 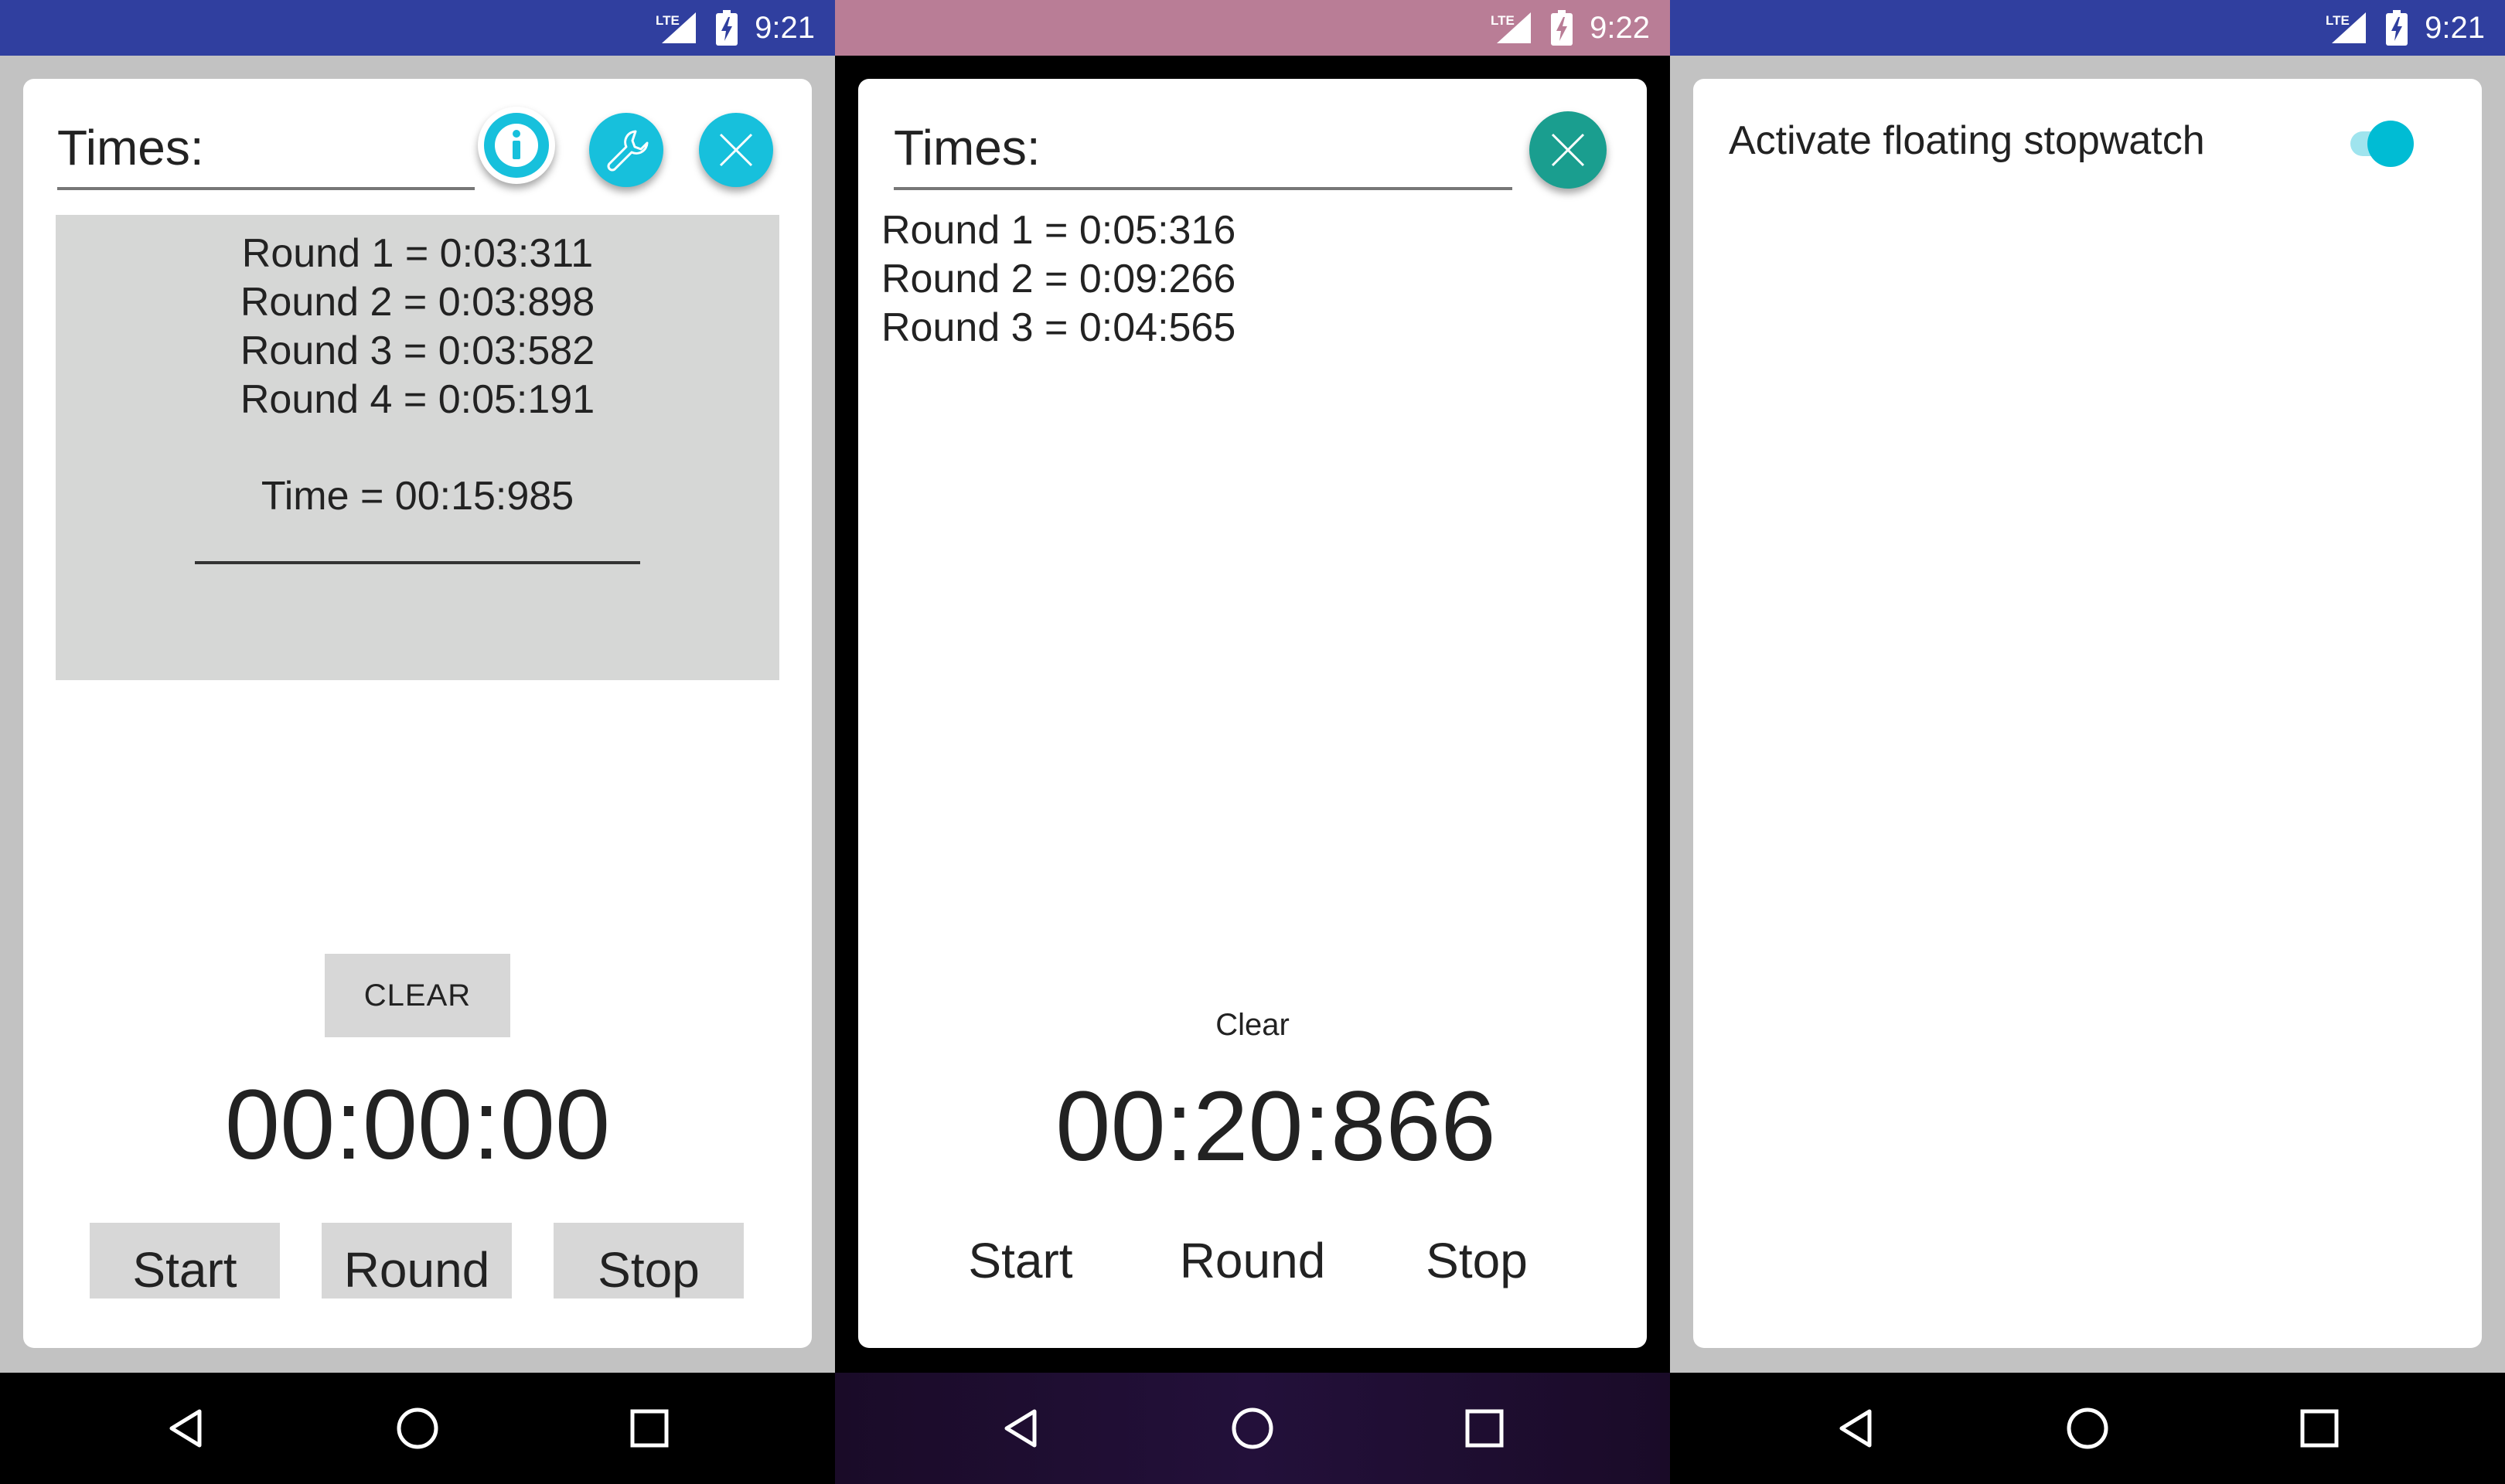 What do you see at coordinates (417, 399) in the screenshot?
I see `round-entry: Round 4 = 0:05:191` at bounding box center [417, 399].